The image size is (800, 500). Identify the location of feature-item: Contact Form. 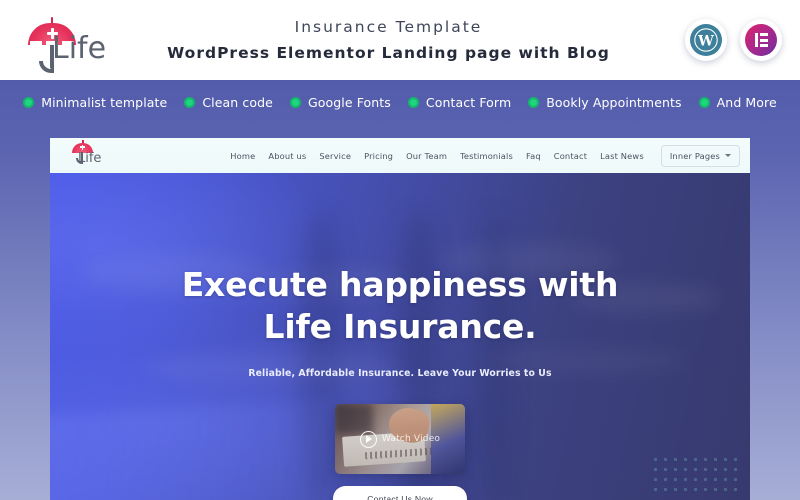
(459, 102).